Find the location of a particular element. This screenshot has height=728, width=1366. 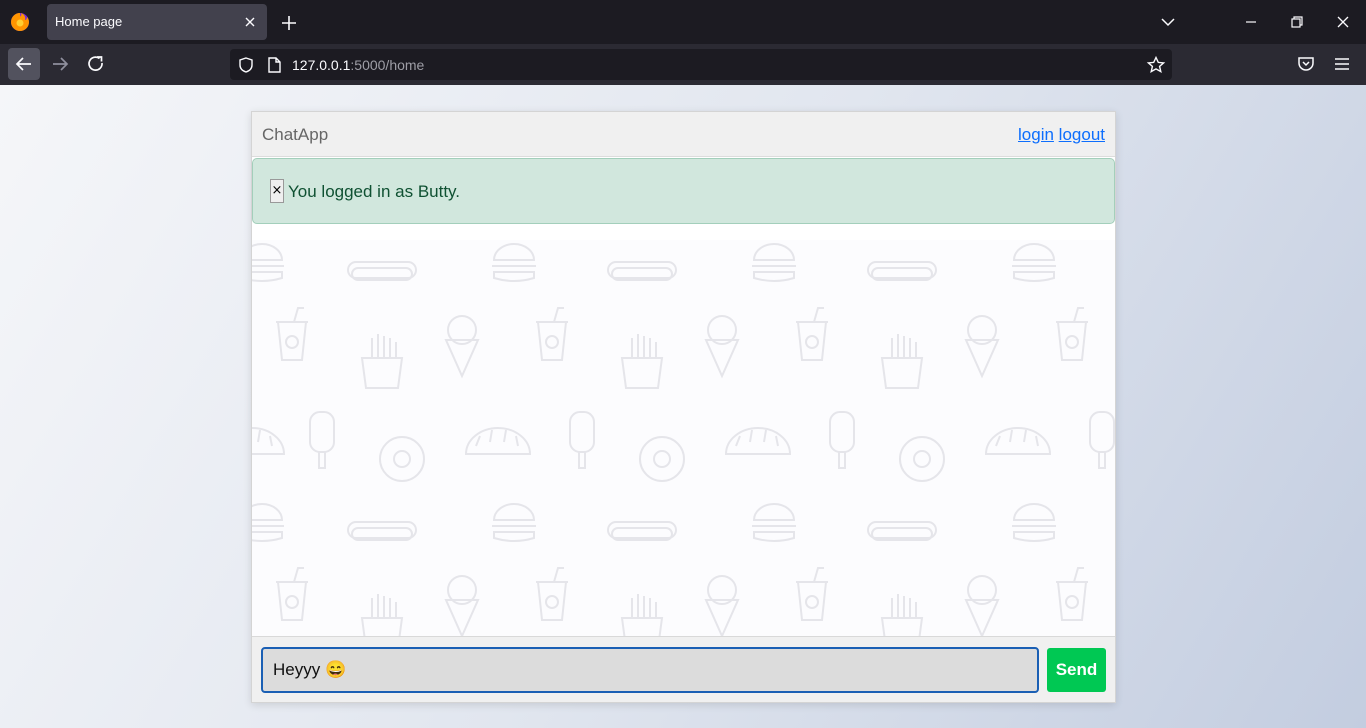

tab-title: Home page is located at coordinates (89, 21).